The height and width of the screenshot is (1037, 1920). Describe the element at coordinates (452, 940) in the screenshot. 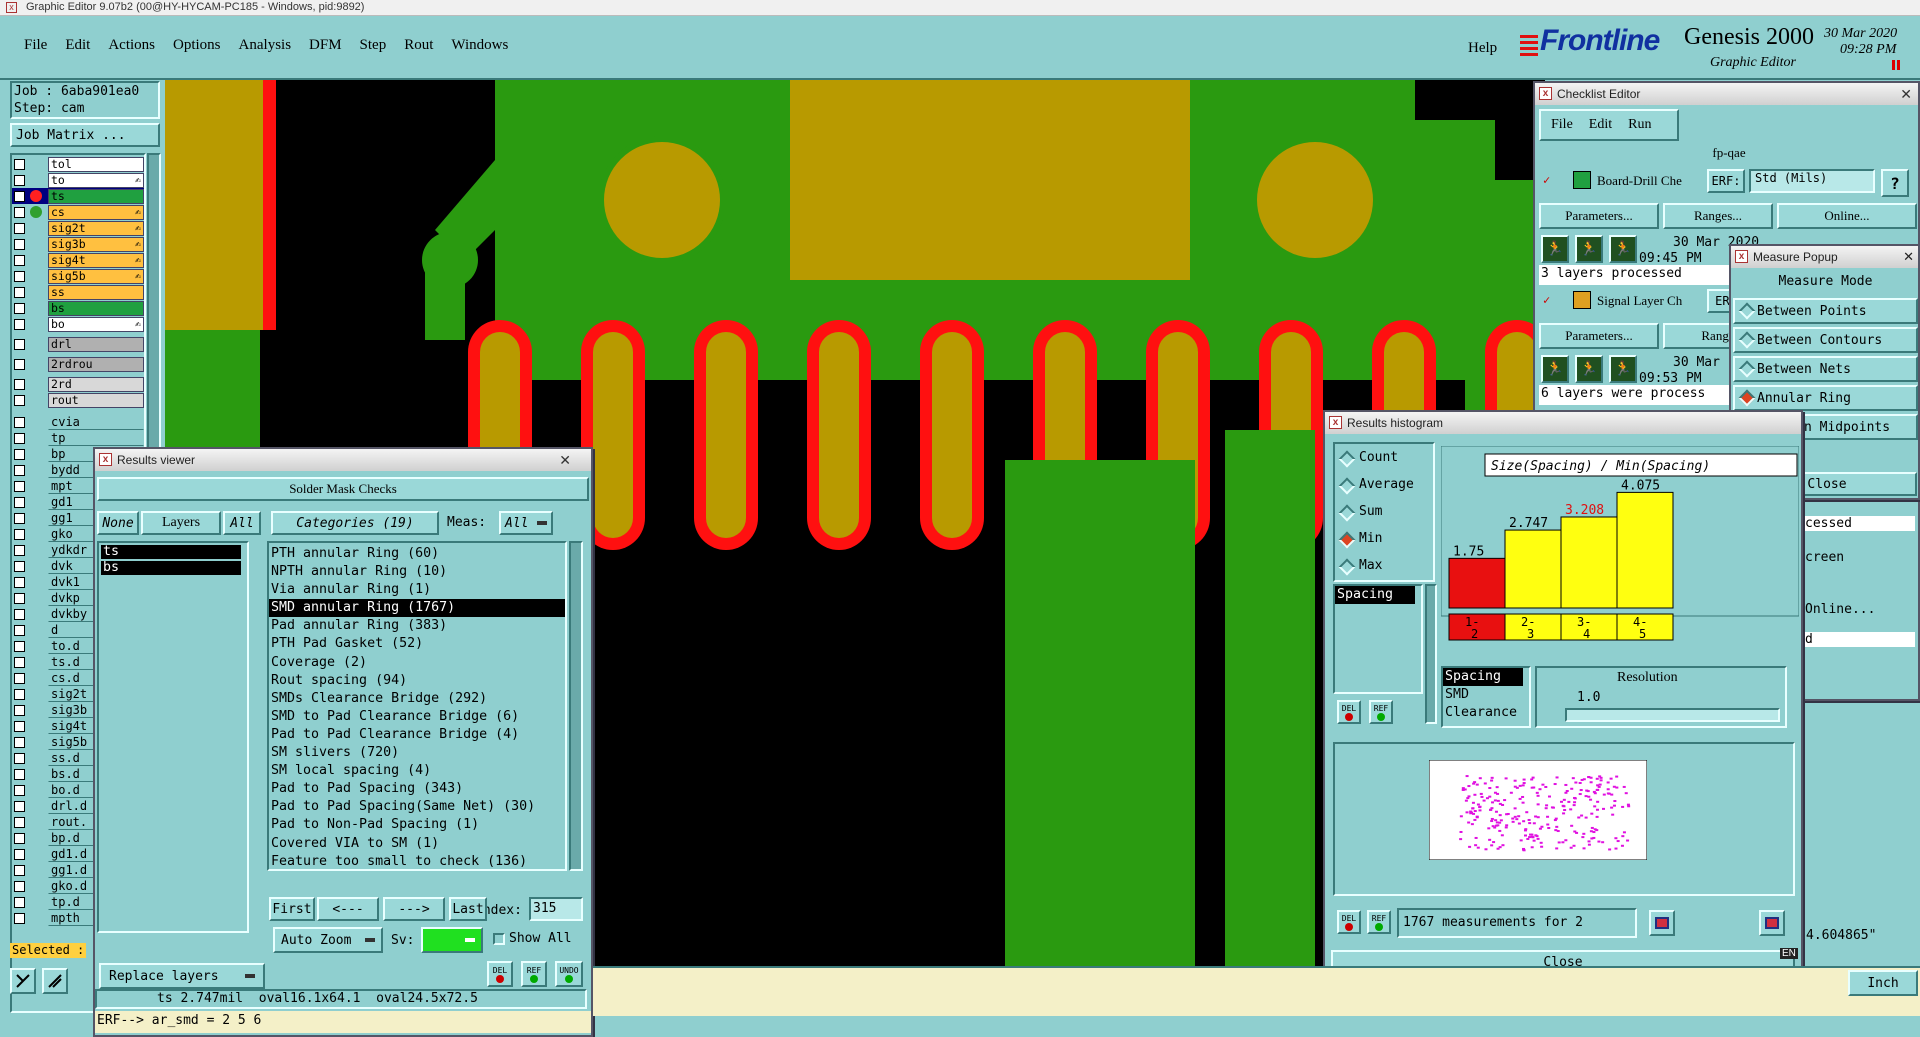

I see `sv-select` at that location.